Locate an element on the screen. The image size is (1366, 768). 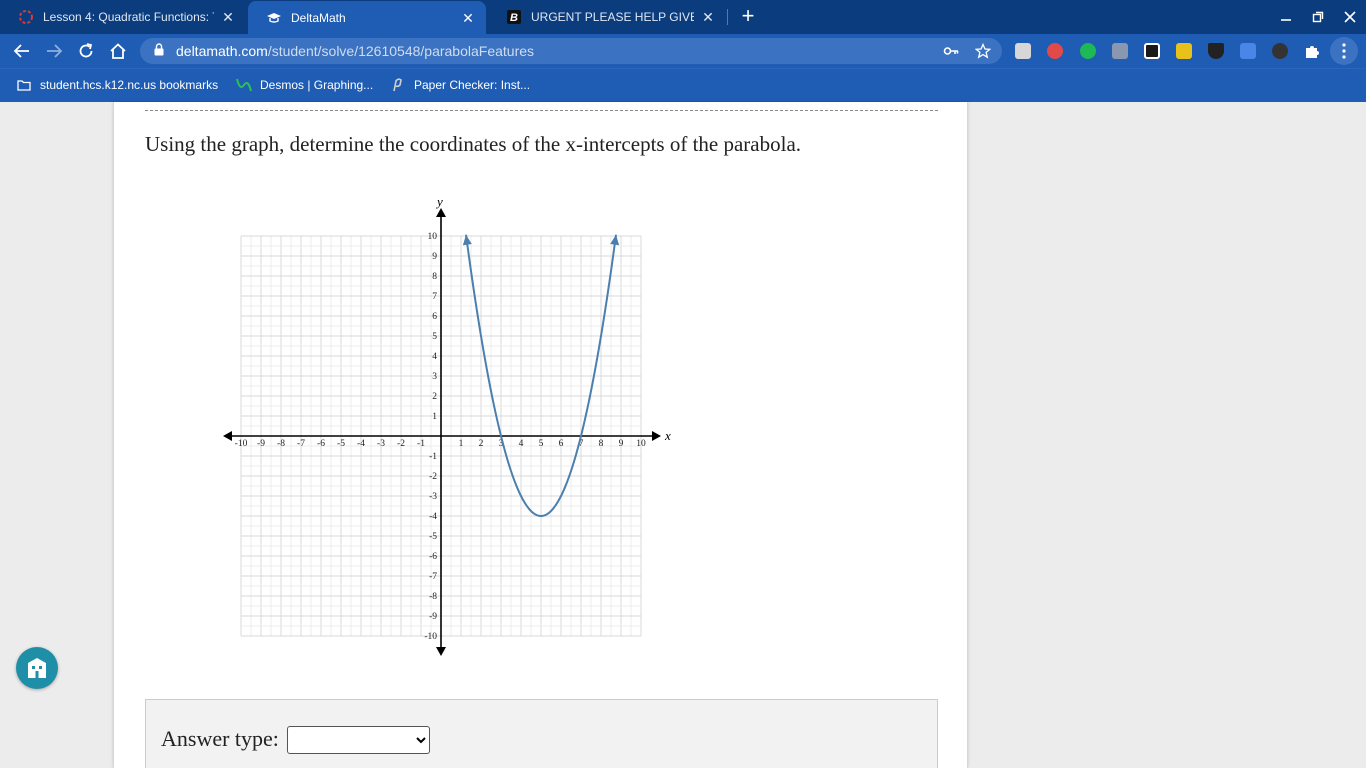
folder-icon is located at coordinates (24, 85).